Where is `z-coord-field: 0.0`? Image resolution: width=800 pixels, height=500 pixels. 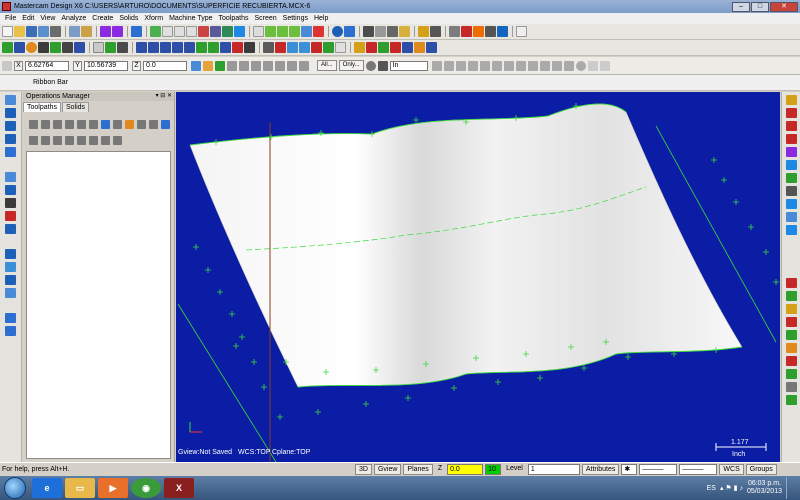
z-coord-field: 0.0 is located at coordinates (165, 65).